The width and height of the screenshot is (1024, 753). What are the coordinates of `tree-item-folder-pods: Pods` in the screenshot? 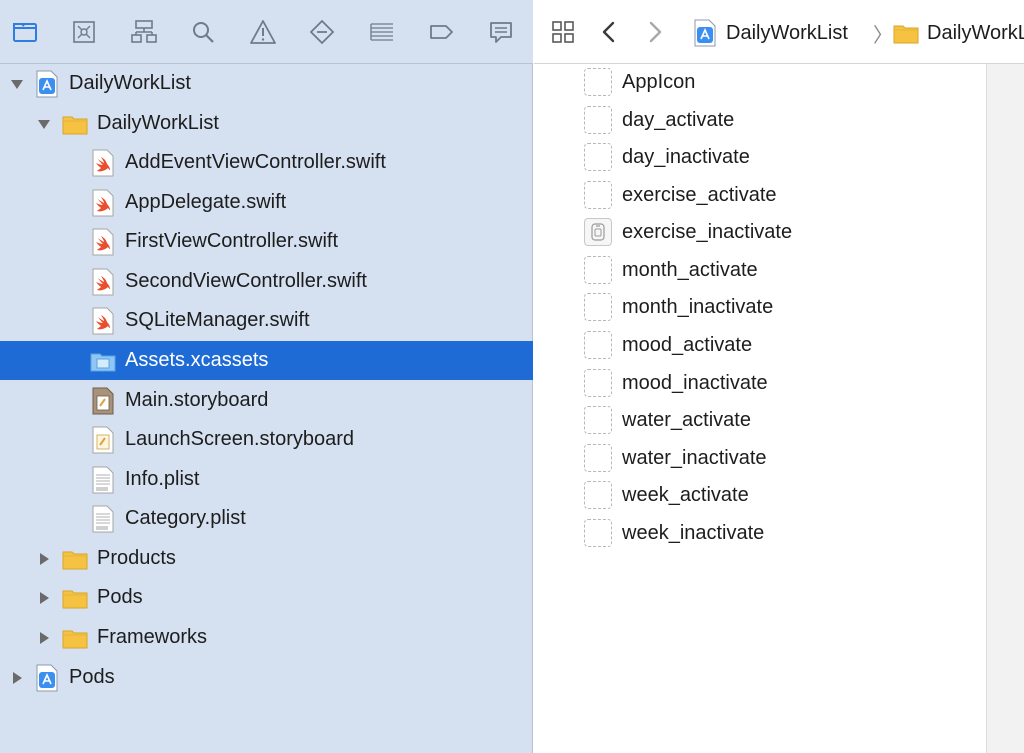 It's located at (266, 597).